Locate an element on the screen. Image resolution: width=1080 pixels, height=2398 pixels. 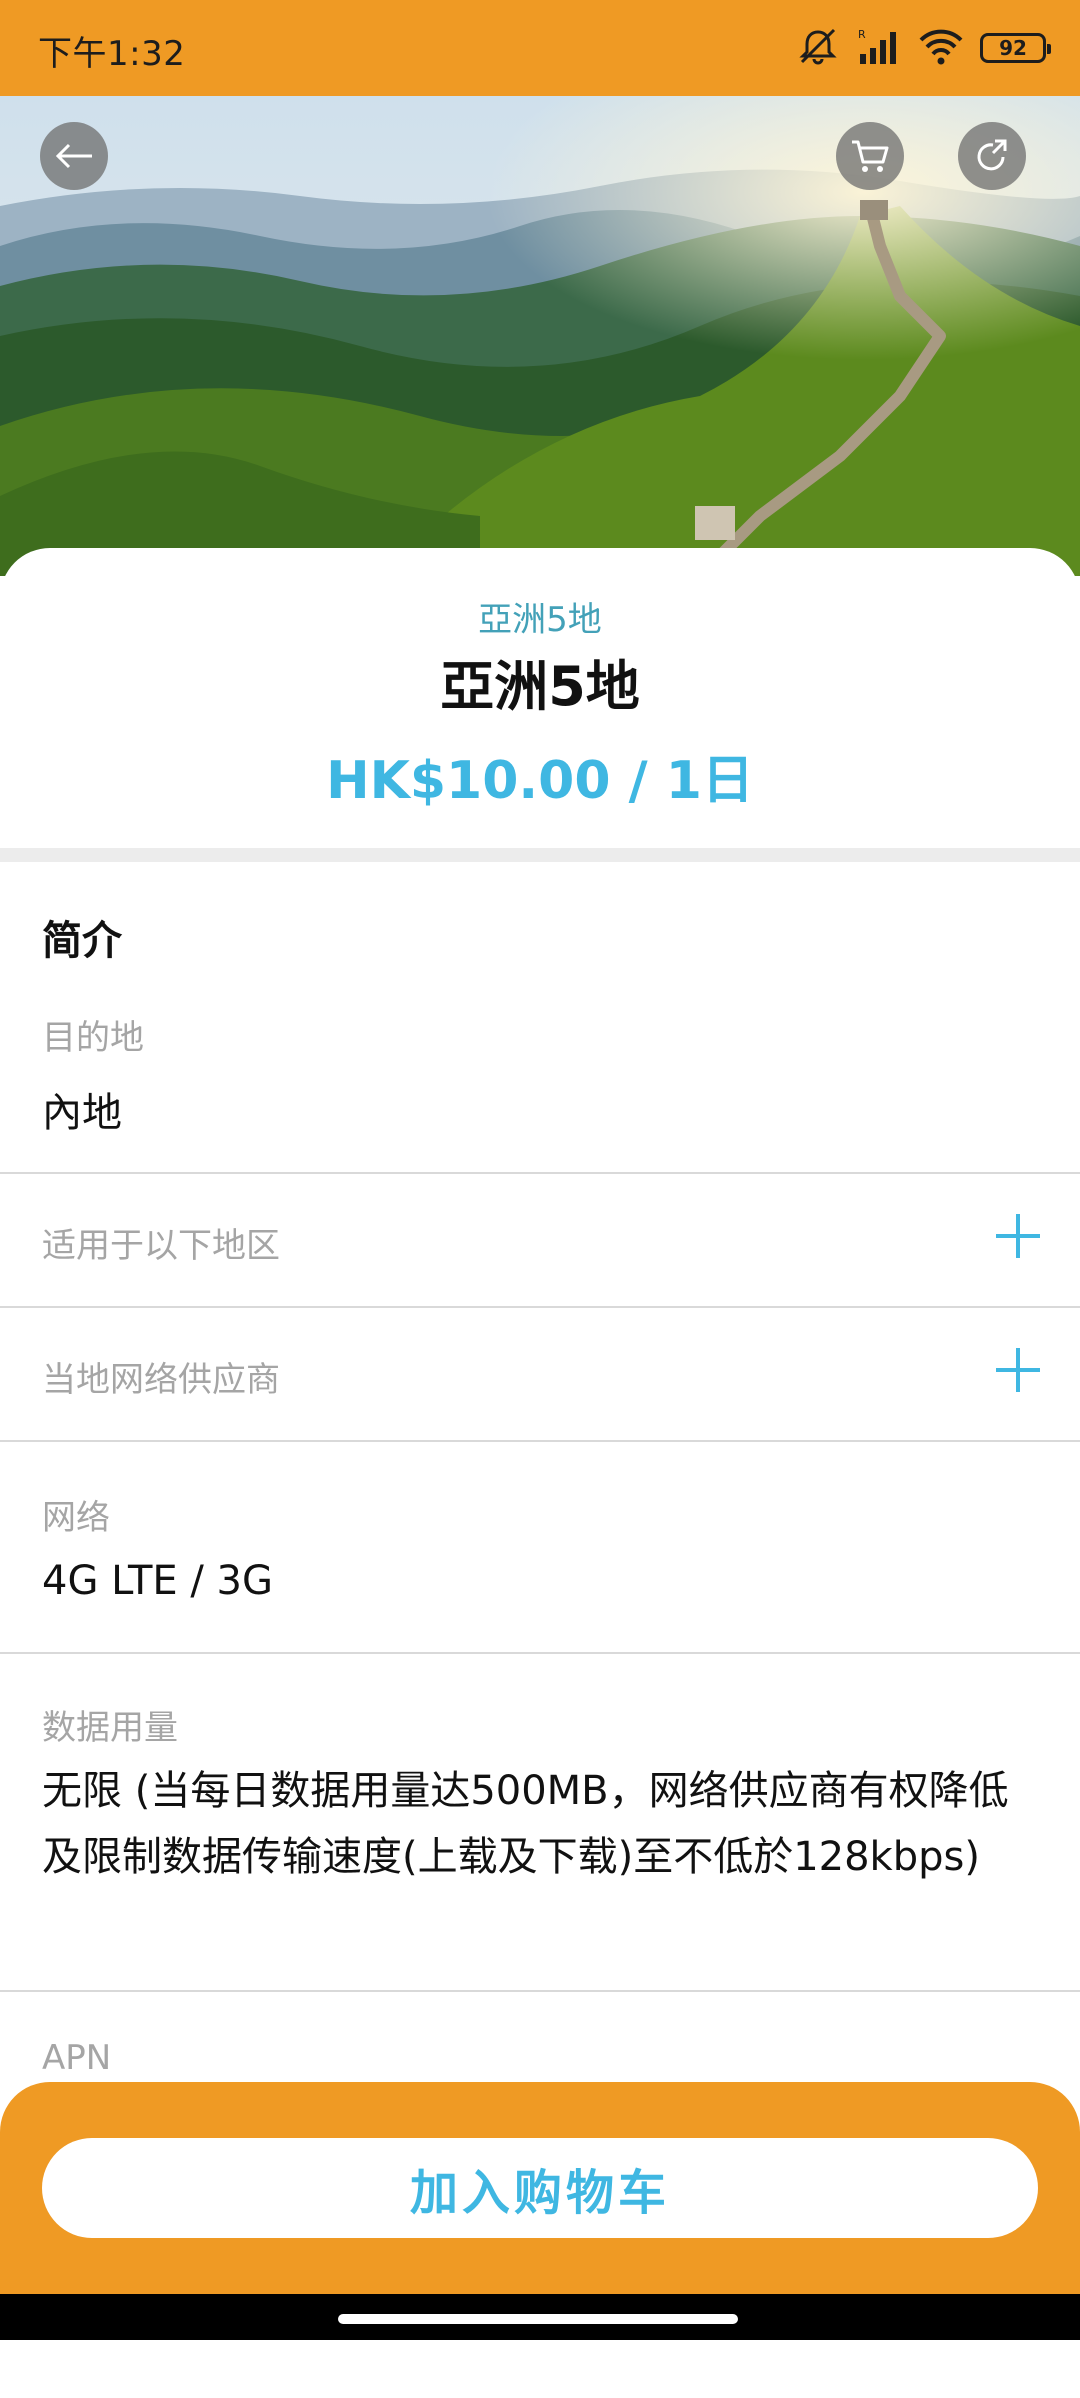
destination-value: 內地 is located at coordinates (82, 1113).